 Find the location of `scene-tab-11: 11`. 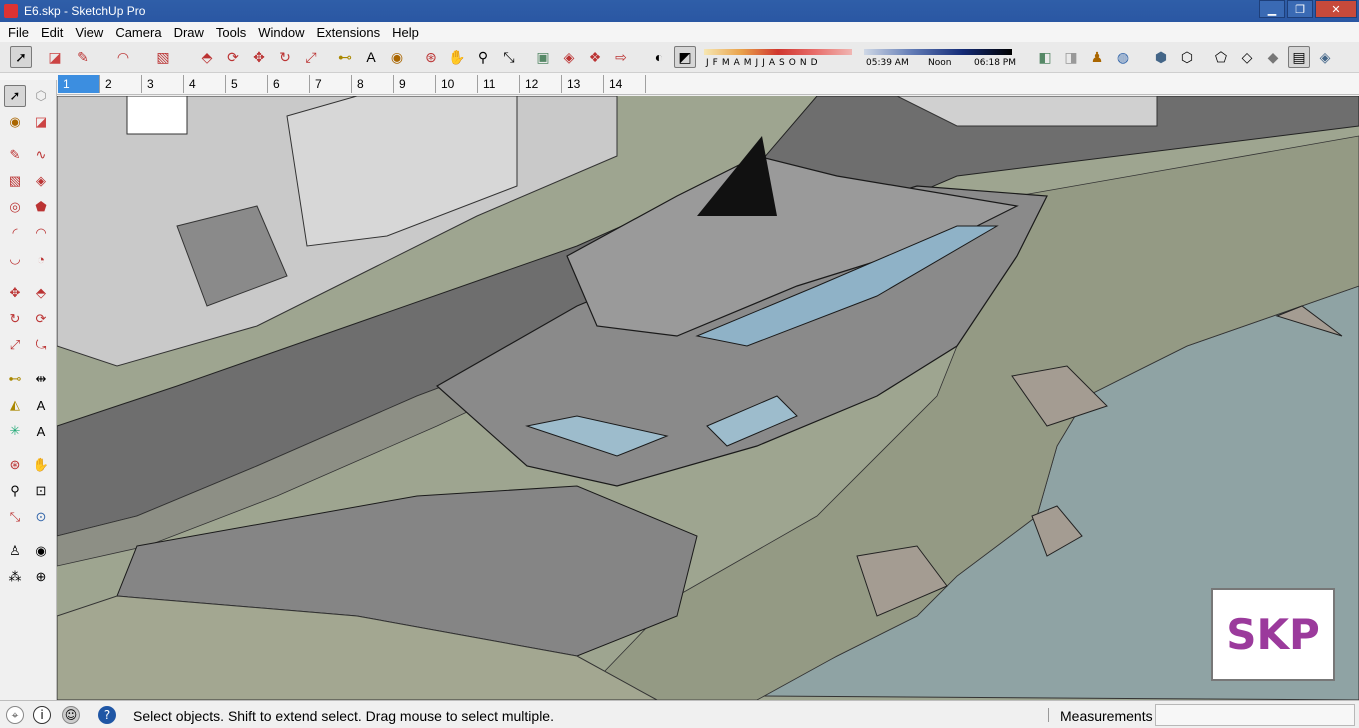

scene-tab-11: 11 is located at coordinates (499, 84).